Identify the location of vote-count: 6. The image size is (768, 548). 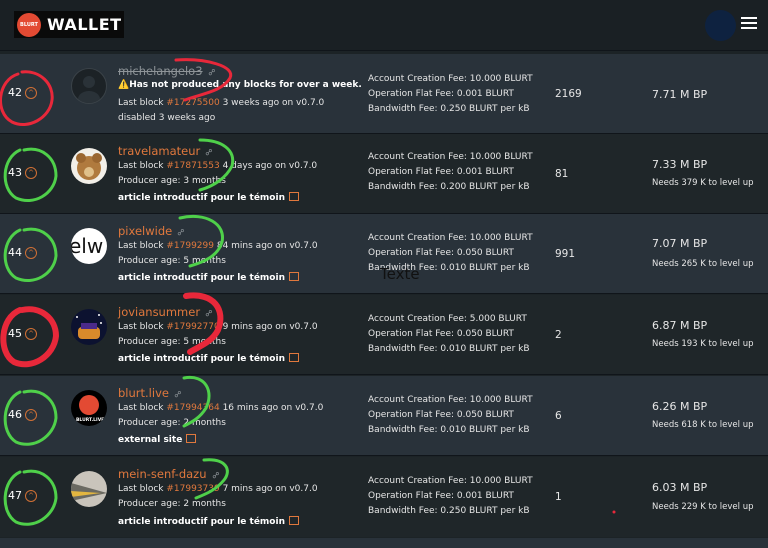
(558, 416).